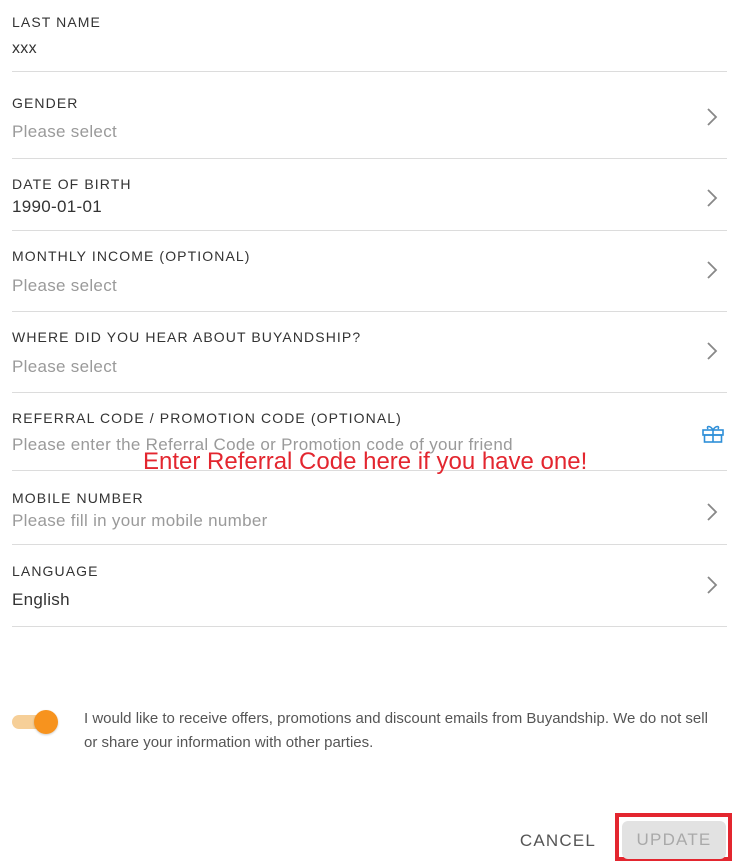 This screenshot has width=751, height=863. Describe the element at coordinates (369, 271) in the screenshot. I see `monthly-income-select: MONTHLY INCOME (OPTIONAL) Please select` at that location.